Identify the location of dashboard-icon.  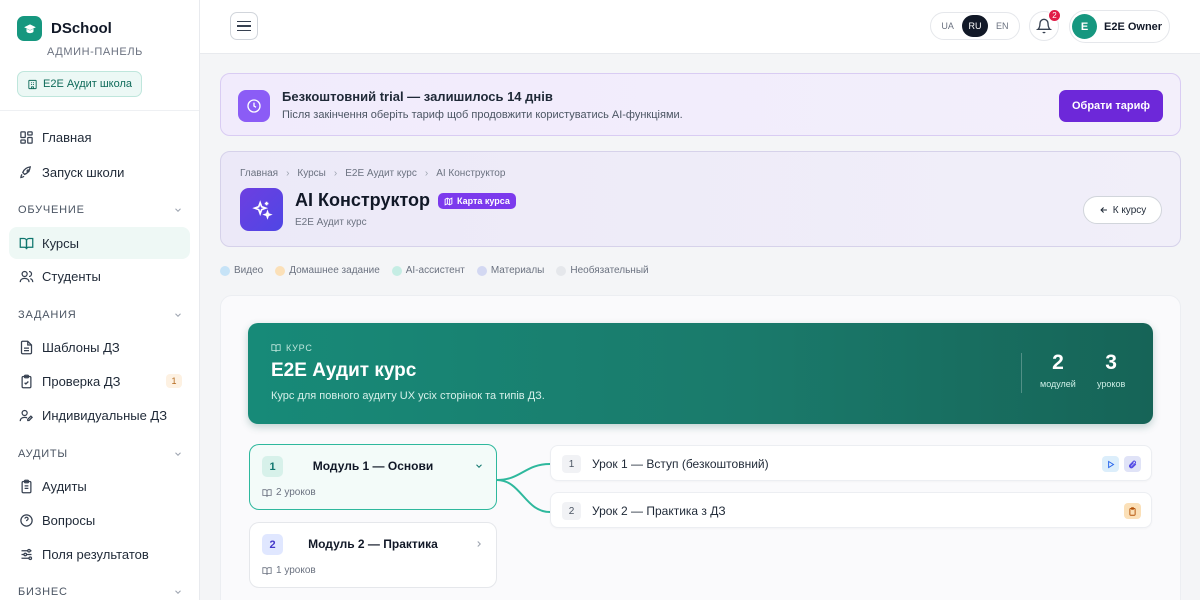
(26, 137).